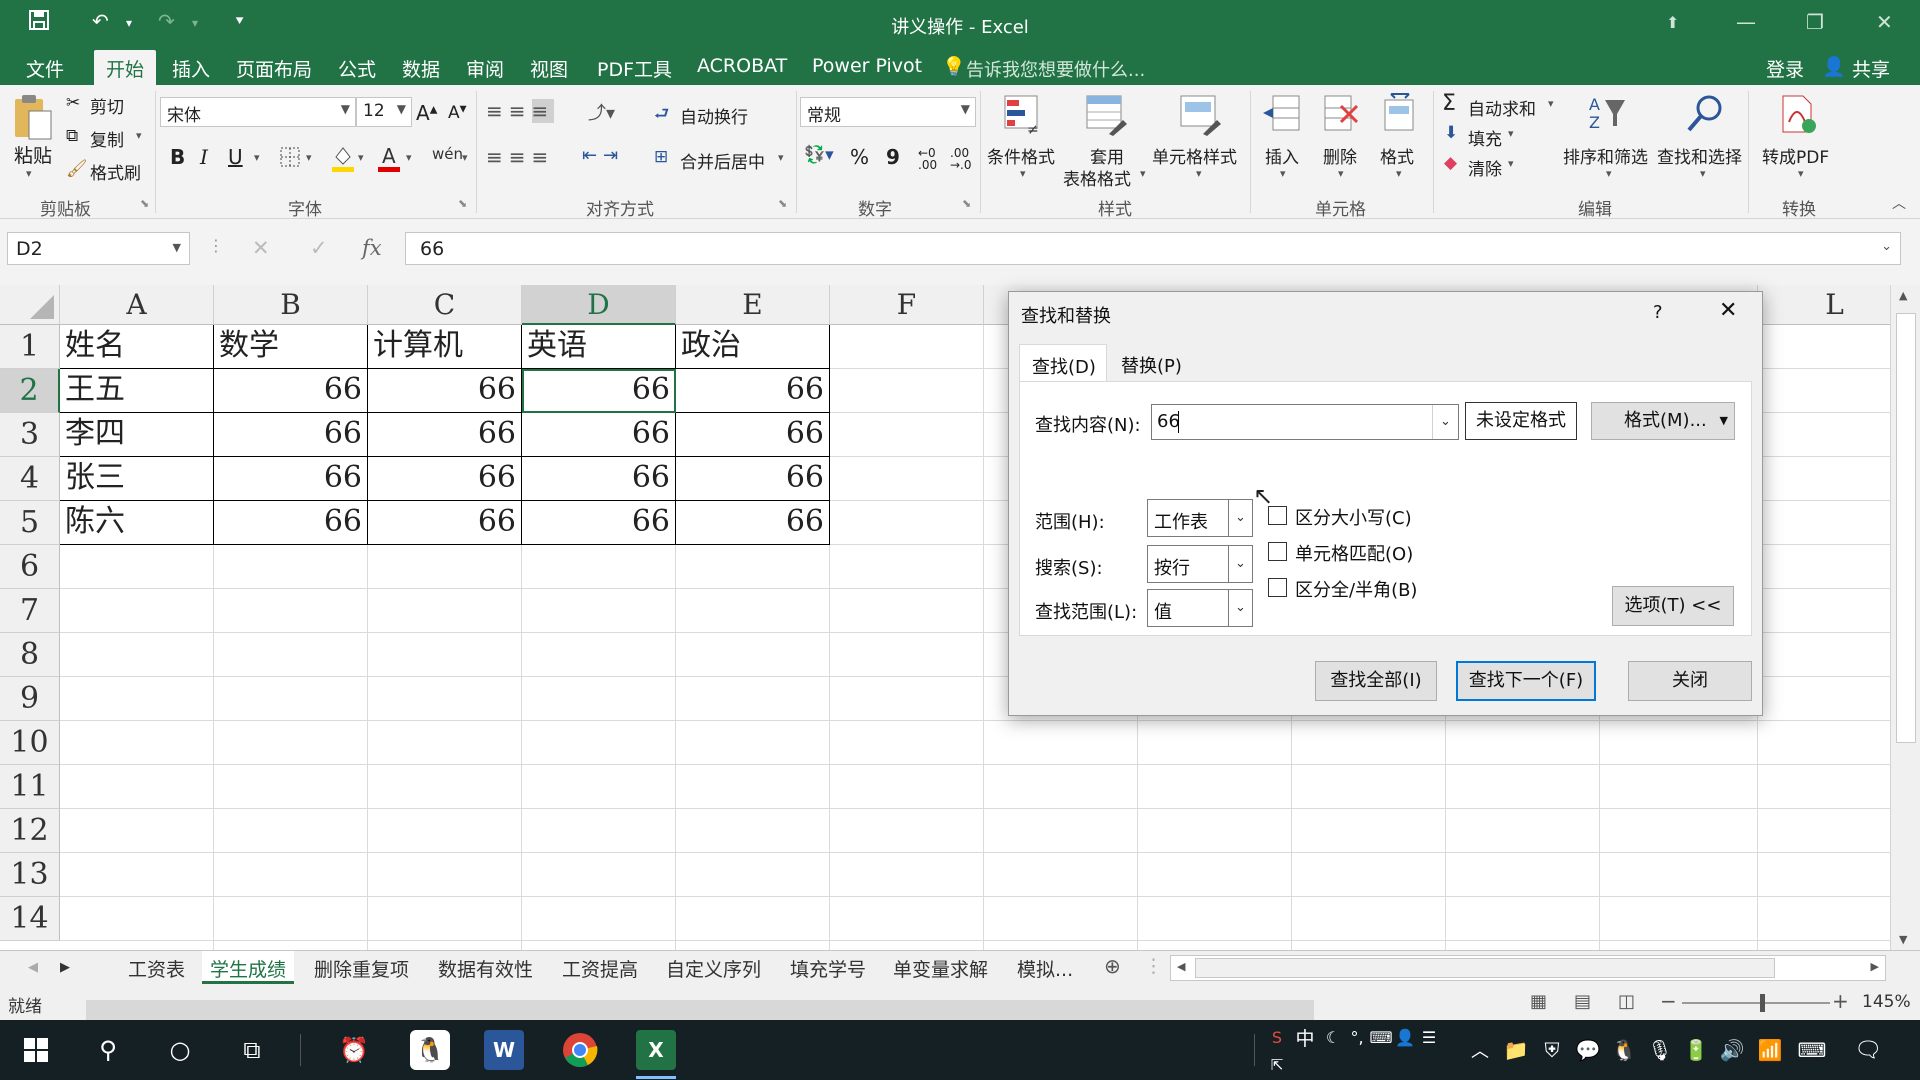 This screenshot has height=1080, width=1920. I want to click on paste-icon, so click(33, 118).